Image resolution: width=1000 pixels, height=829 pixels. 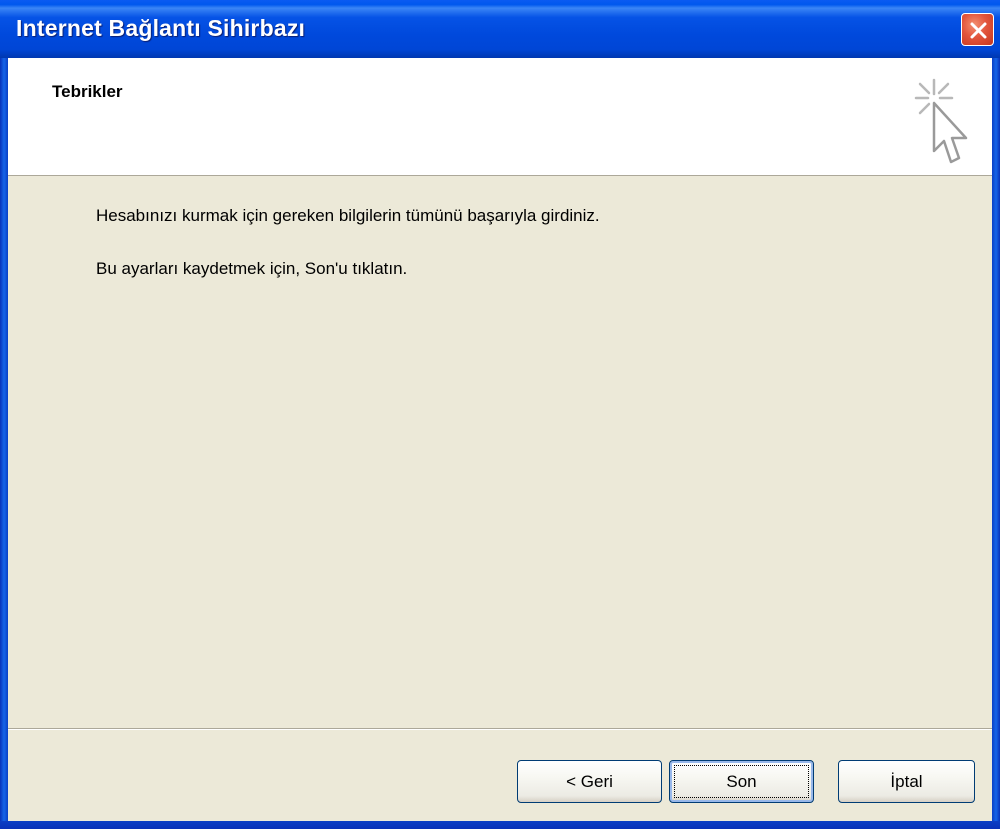 What do you see at coordinates (500, 775) in the screenshot?
I see `wizard-footer: < Geri Son İptal` at bounding box center [500, 775].